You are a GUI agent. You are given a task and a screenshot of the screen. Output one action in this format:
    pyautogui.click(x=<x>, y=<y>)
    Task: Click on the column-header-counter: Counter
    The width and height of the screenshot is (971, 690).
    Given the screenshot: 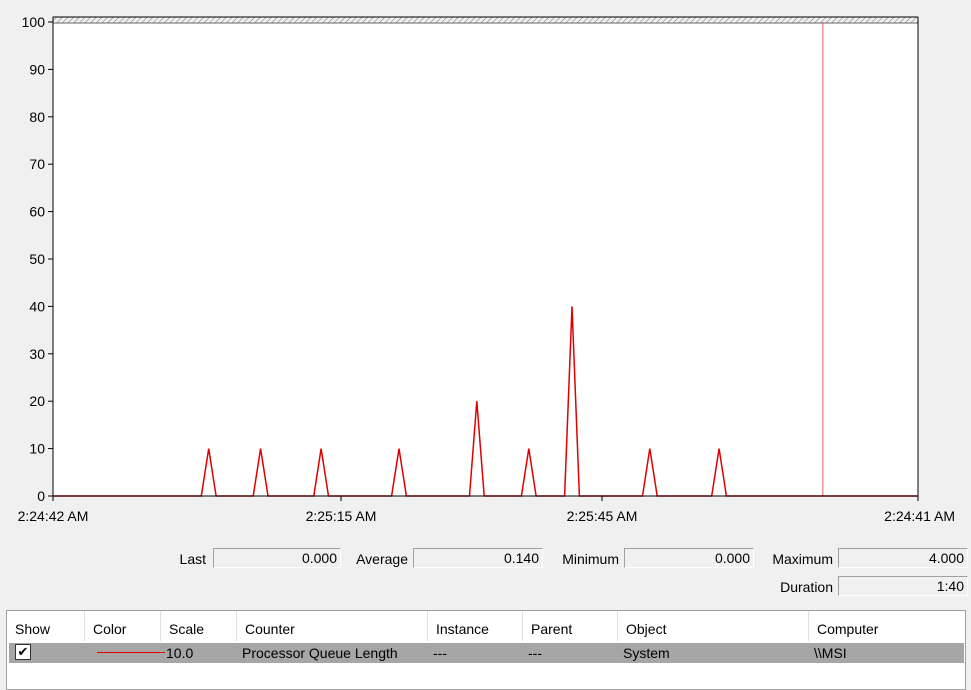 What is the action you would take?
    pyautogui.click(x=332, y=626)
    